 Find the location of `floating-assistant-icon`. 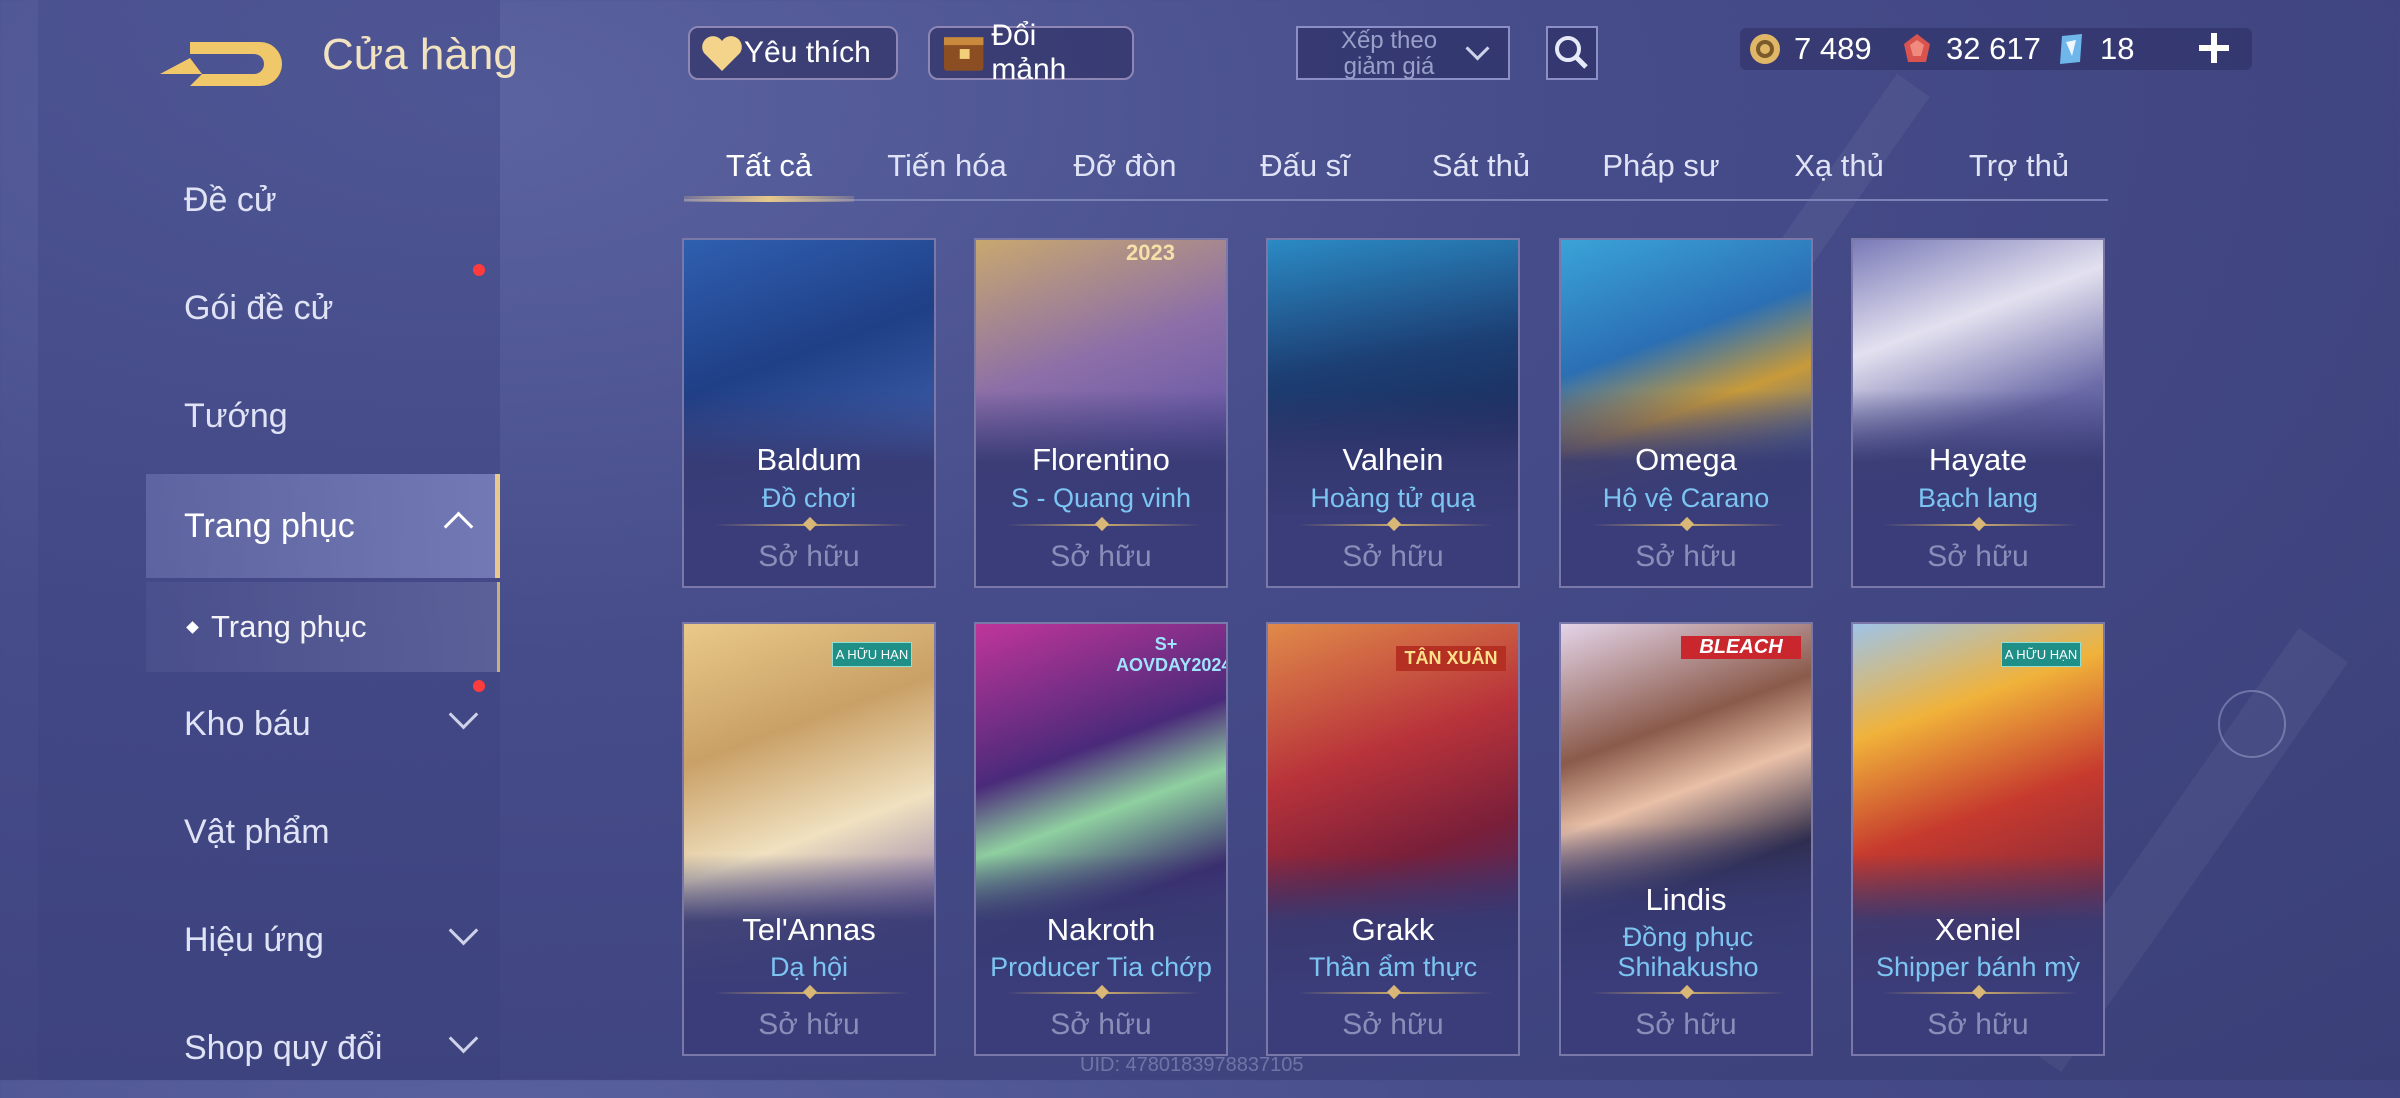

floating-assistant-icon is located at coordinates (2252, 724).